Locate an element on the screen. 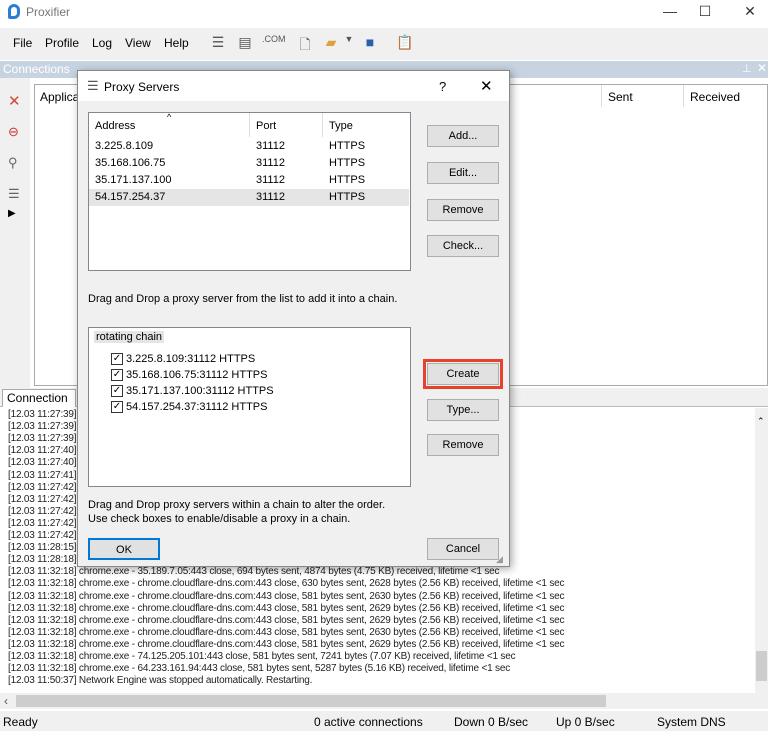  menu-file: File is located at coordinates (22, 43).